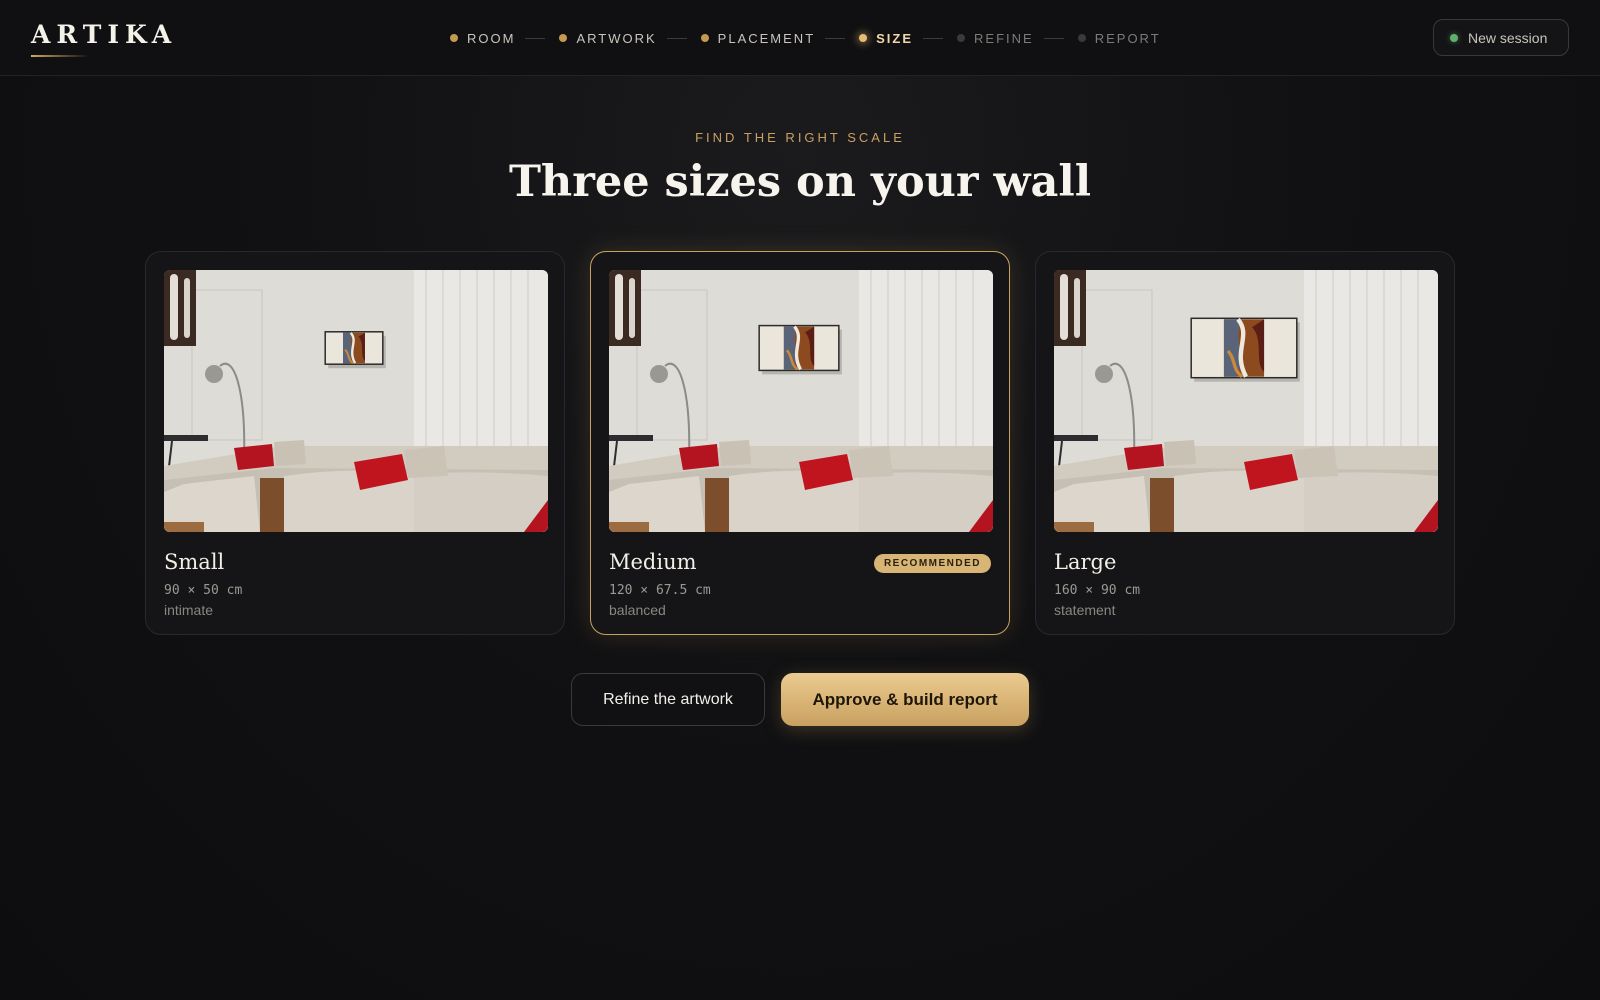 The image size is (1600, 1000). What do you see at coordinates (637, 610) in the screenshot?
I see `size-descriptor: balanced` at bounding box center [637, 610].